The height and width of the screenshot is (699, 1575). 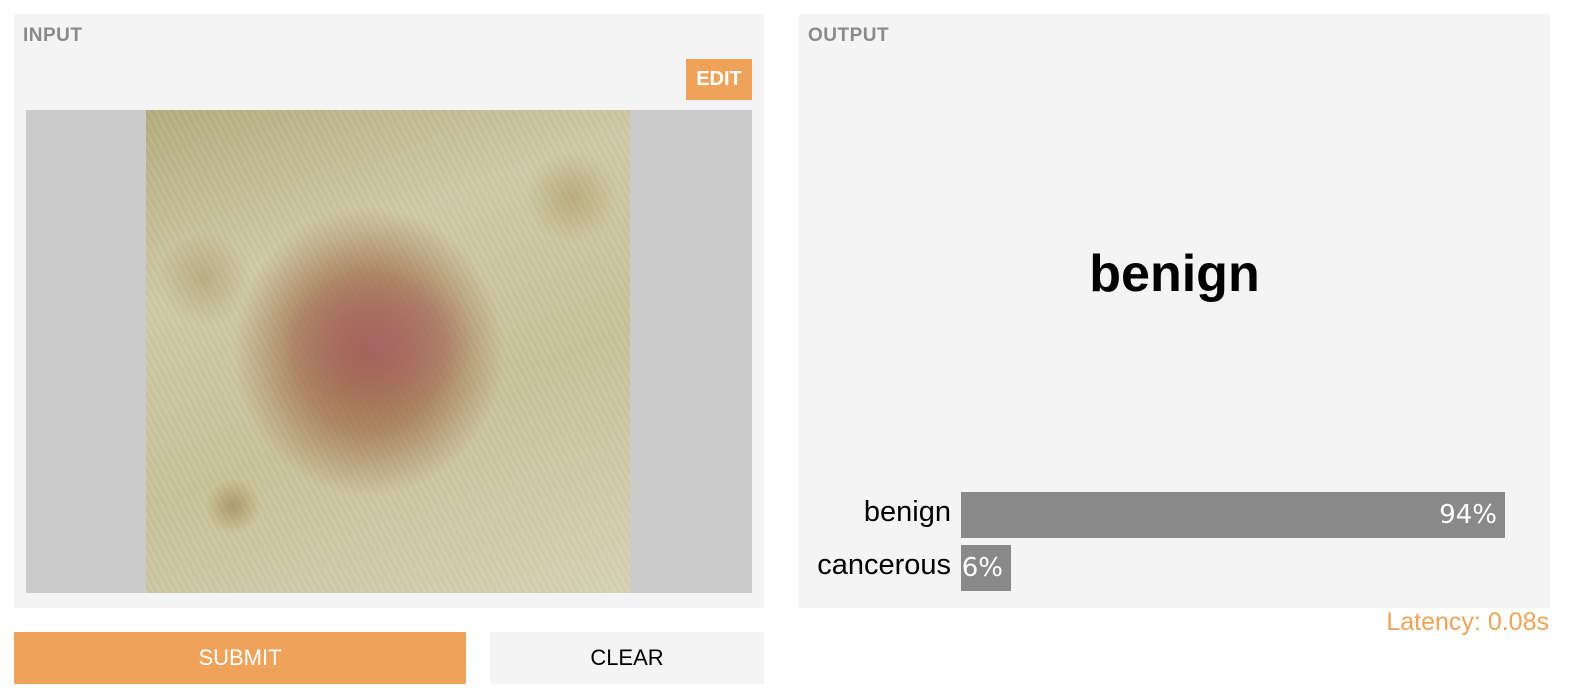 What do you see at coordinates (1233, 515) in the screenshot?
I see `confidence-bar: 94%` at bounding box center [1233, 515].